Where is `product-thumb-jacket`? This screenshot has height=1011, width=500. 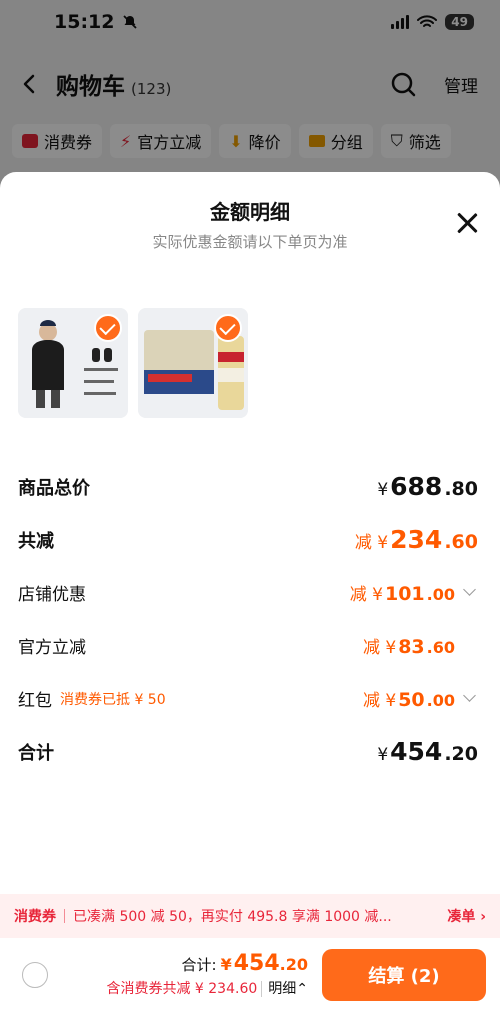
product-thumb-jacket is located at coordinates (73, 363).